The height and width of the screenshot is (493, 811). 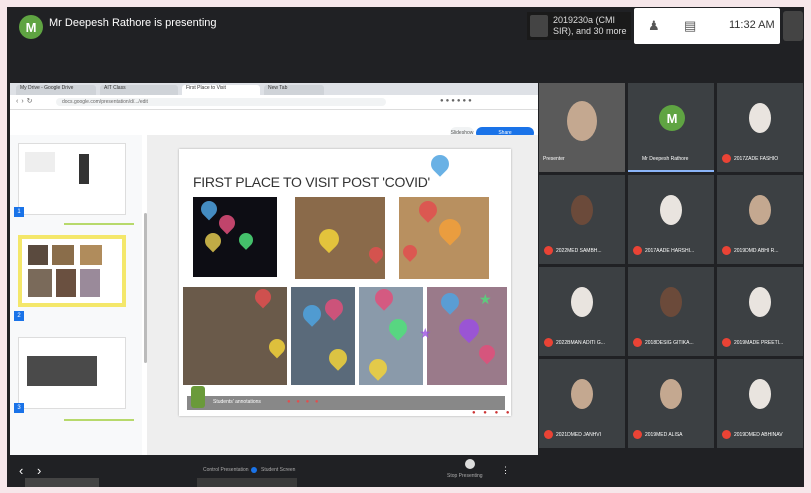 I want to click on participant-name: 2019DMED ABHINAV, so click(x=758, y=435).